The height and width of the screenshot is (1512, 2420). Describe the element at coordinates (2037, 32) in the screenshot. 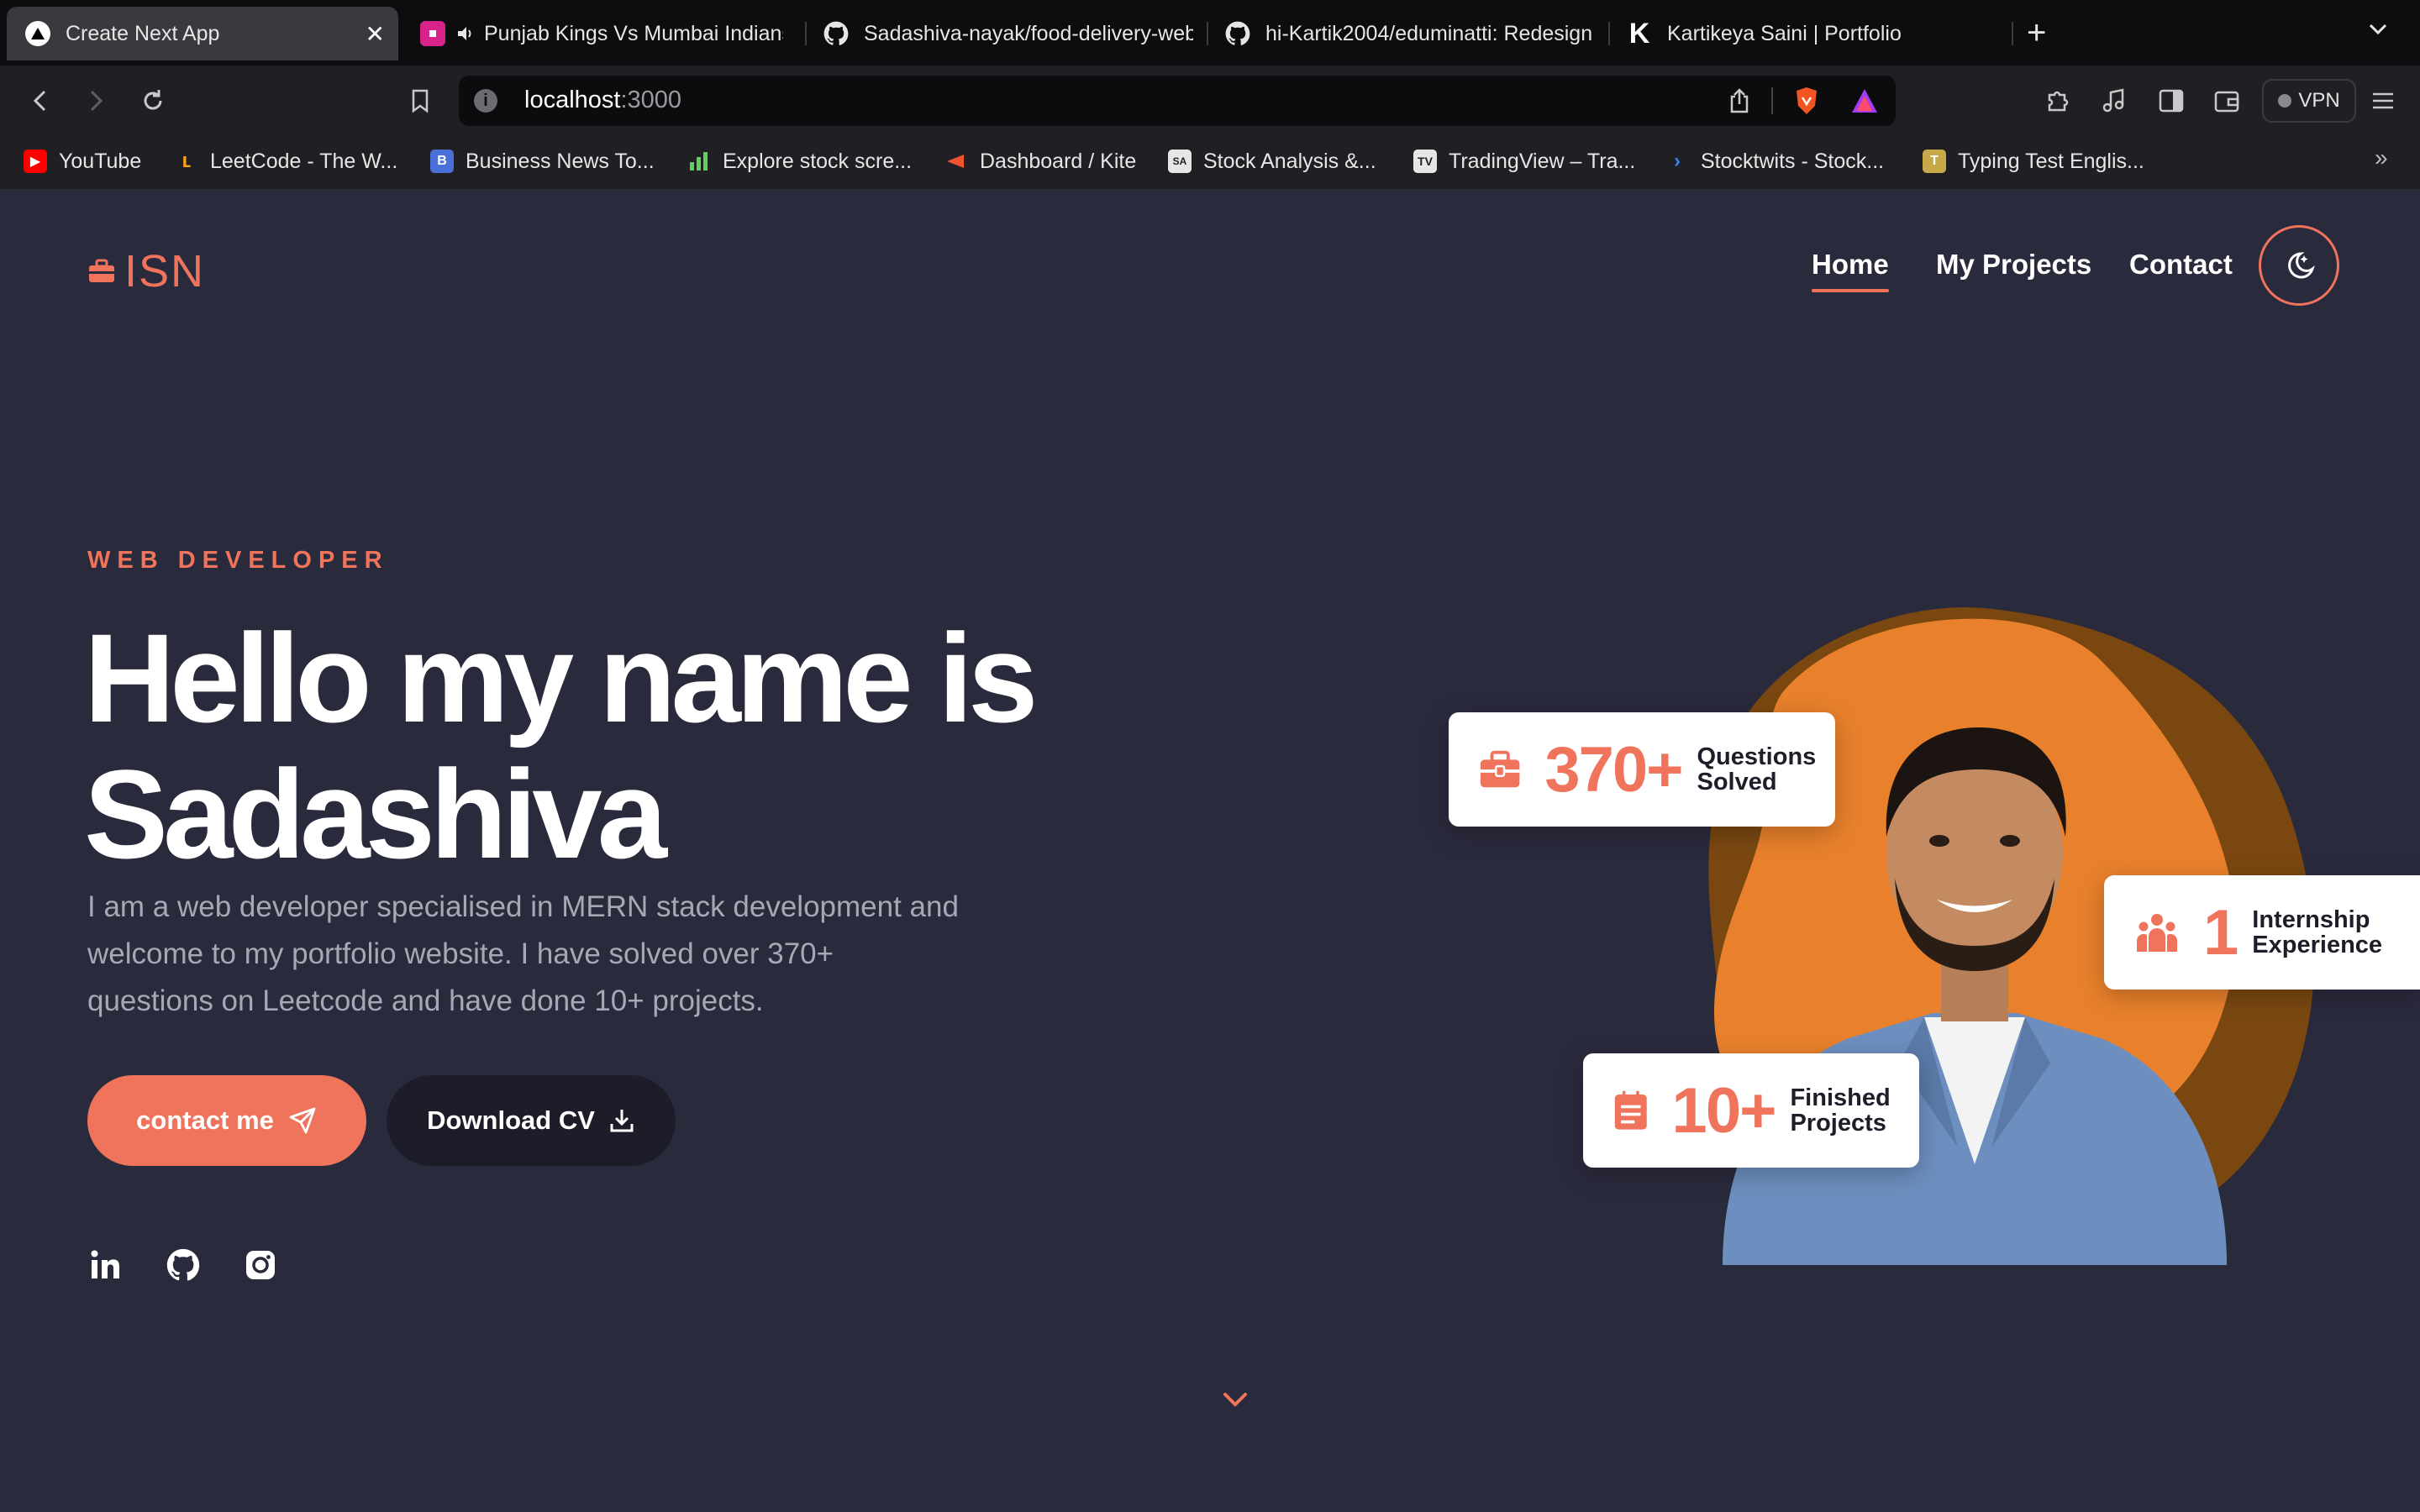

I see `new-tab-button: +` at that location.